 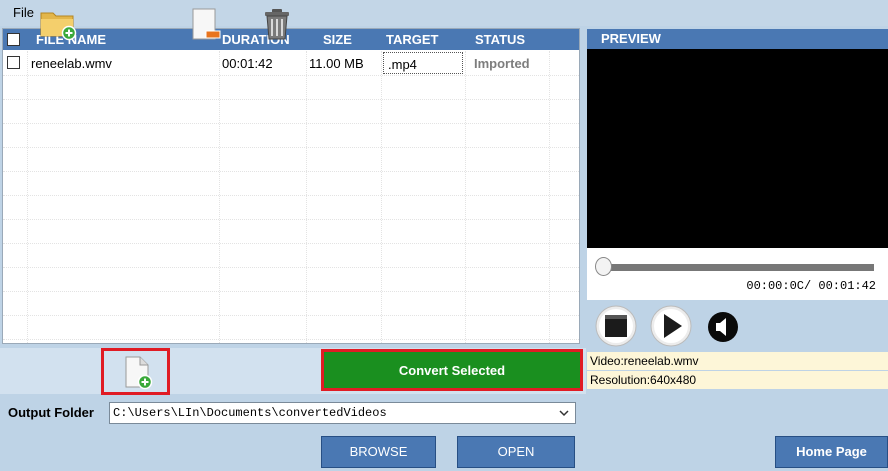 What do you see at coordinates (378, 452) in the screenshot?
I see `browse-button: BROWSE` at bounding box center [378, 452].